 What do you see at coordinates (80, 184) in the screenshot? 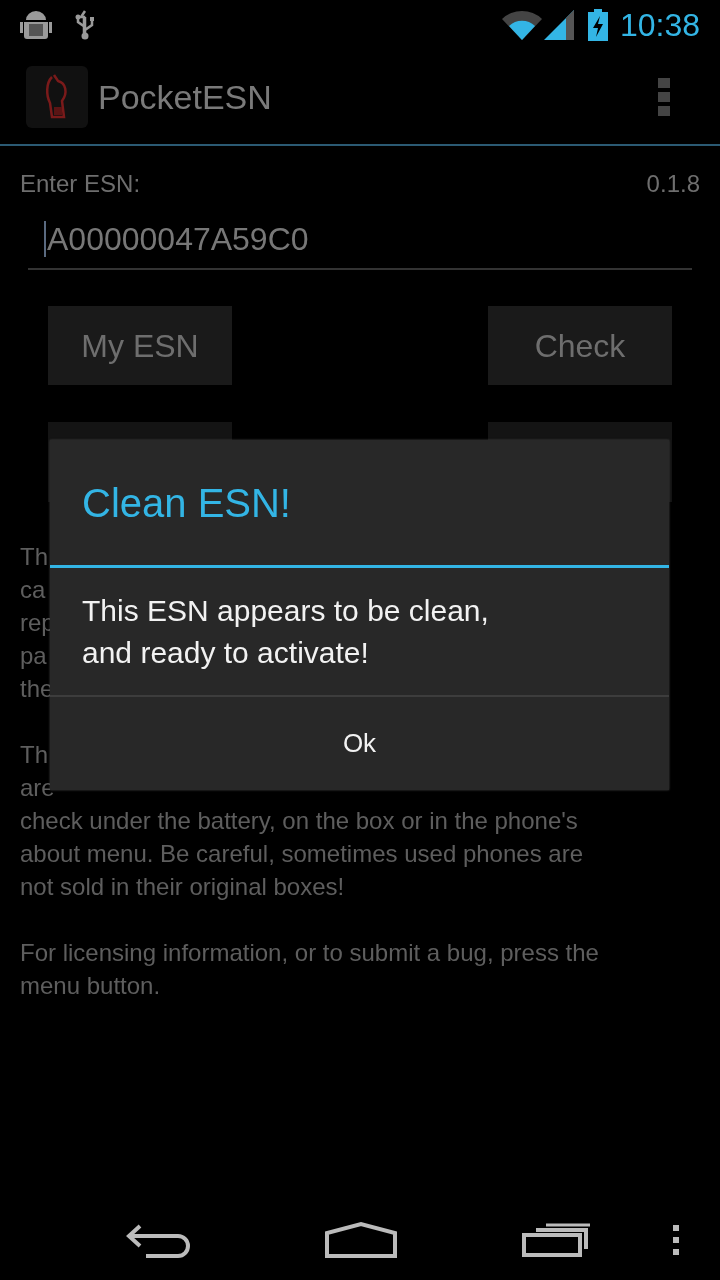
I see `field-label: Enter ESN:` at bounding box center [80, 184].